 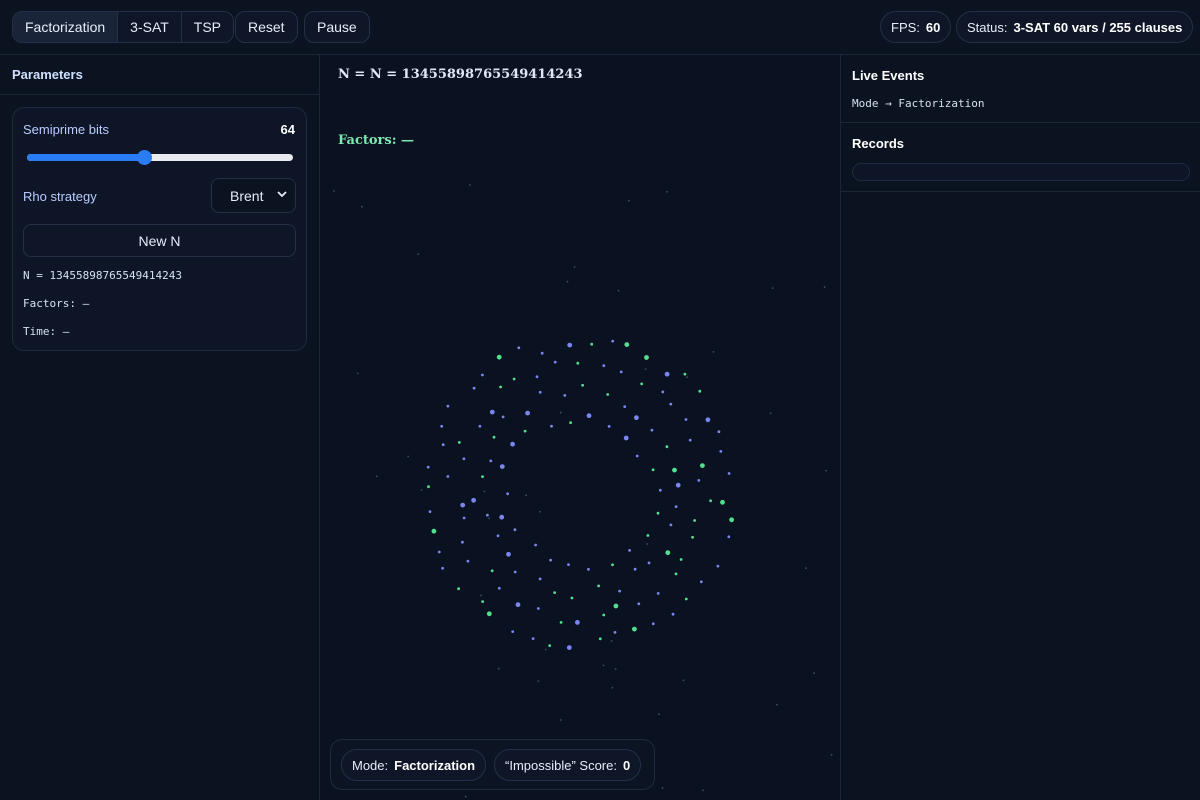 What do you see at coordinates (66, 27) in the screenshot?
I see `mode-tab-factorization: Factorization` at bounding box center [66, 27].